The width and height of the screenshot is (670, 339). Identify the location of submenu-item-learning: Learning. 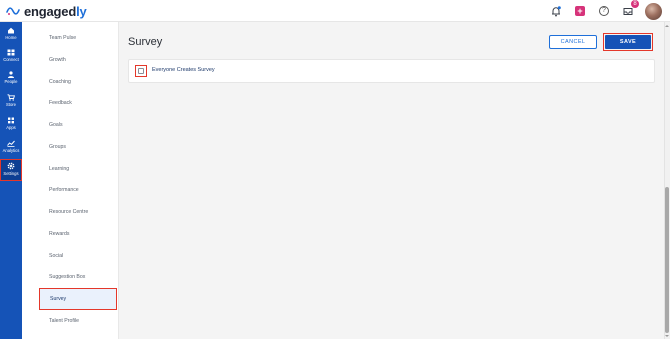
(78, 169).